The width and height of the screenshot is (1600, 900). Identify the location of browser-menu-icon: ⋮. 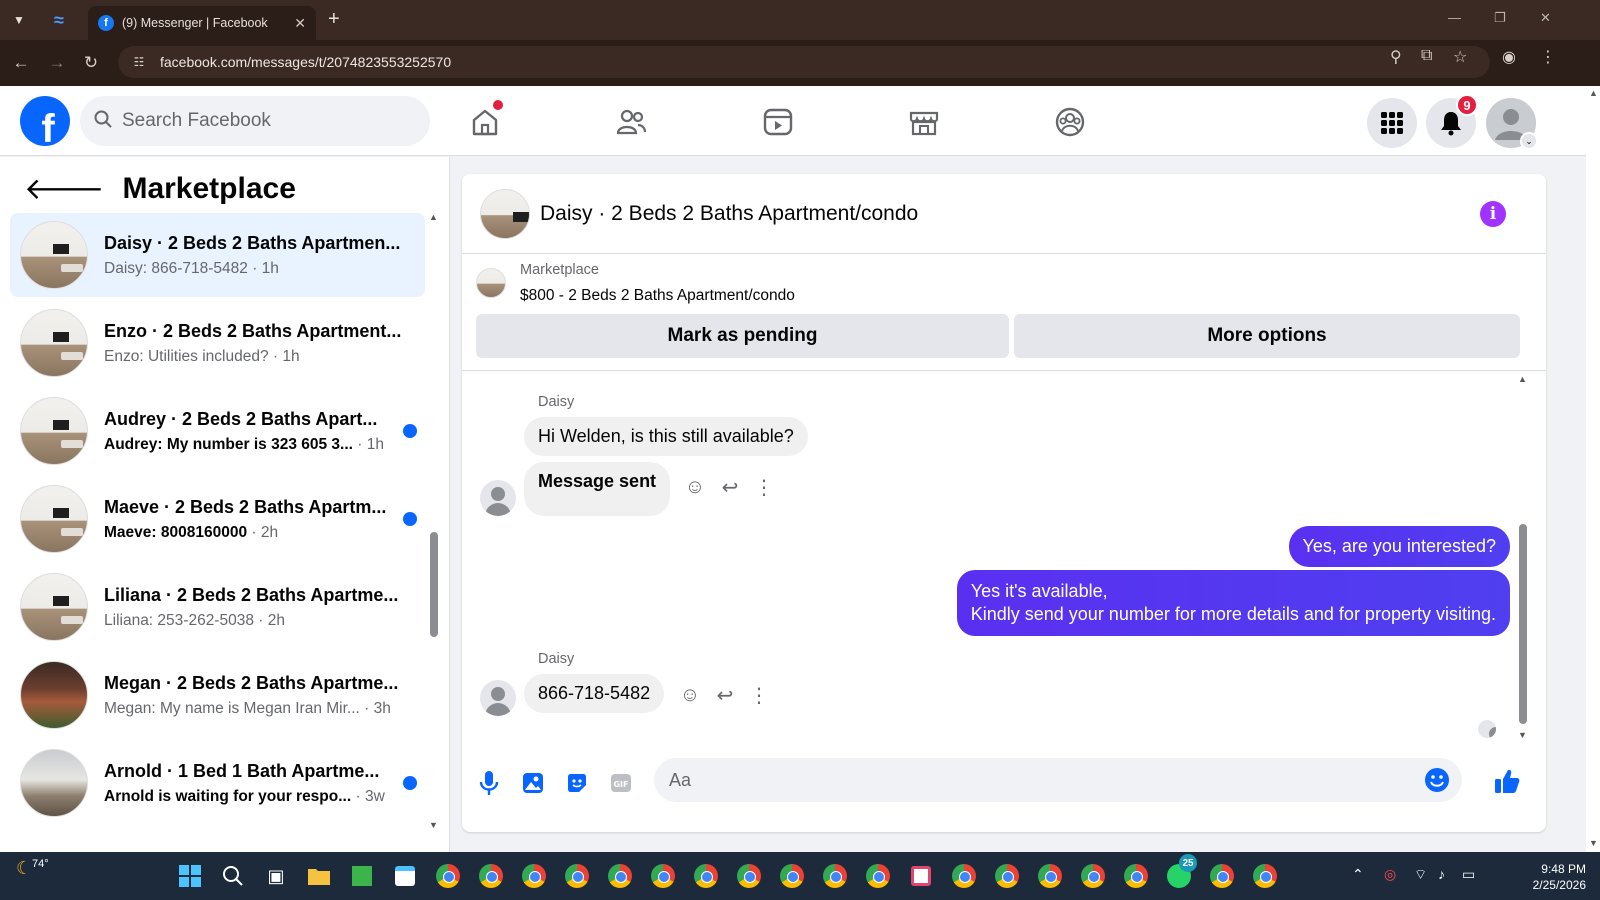
(1548, 57).